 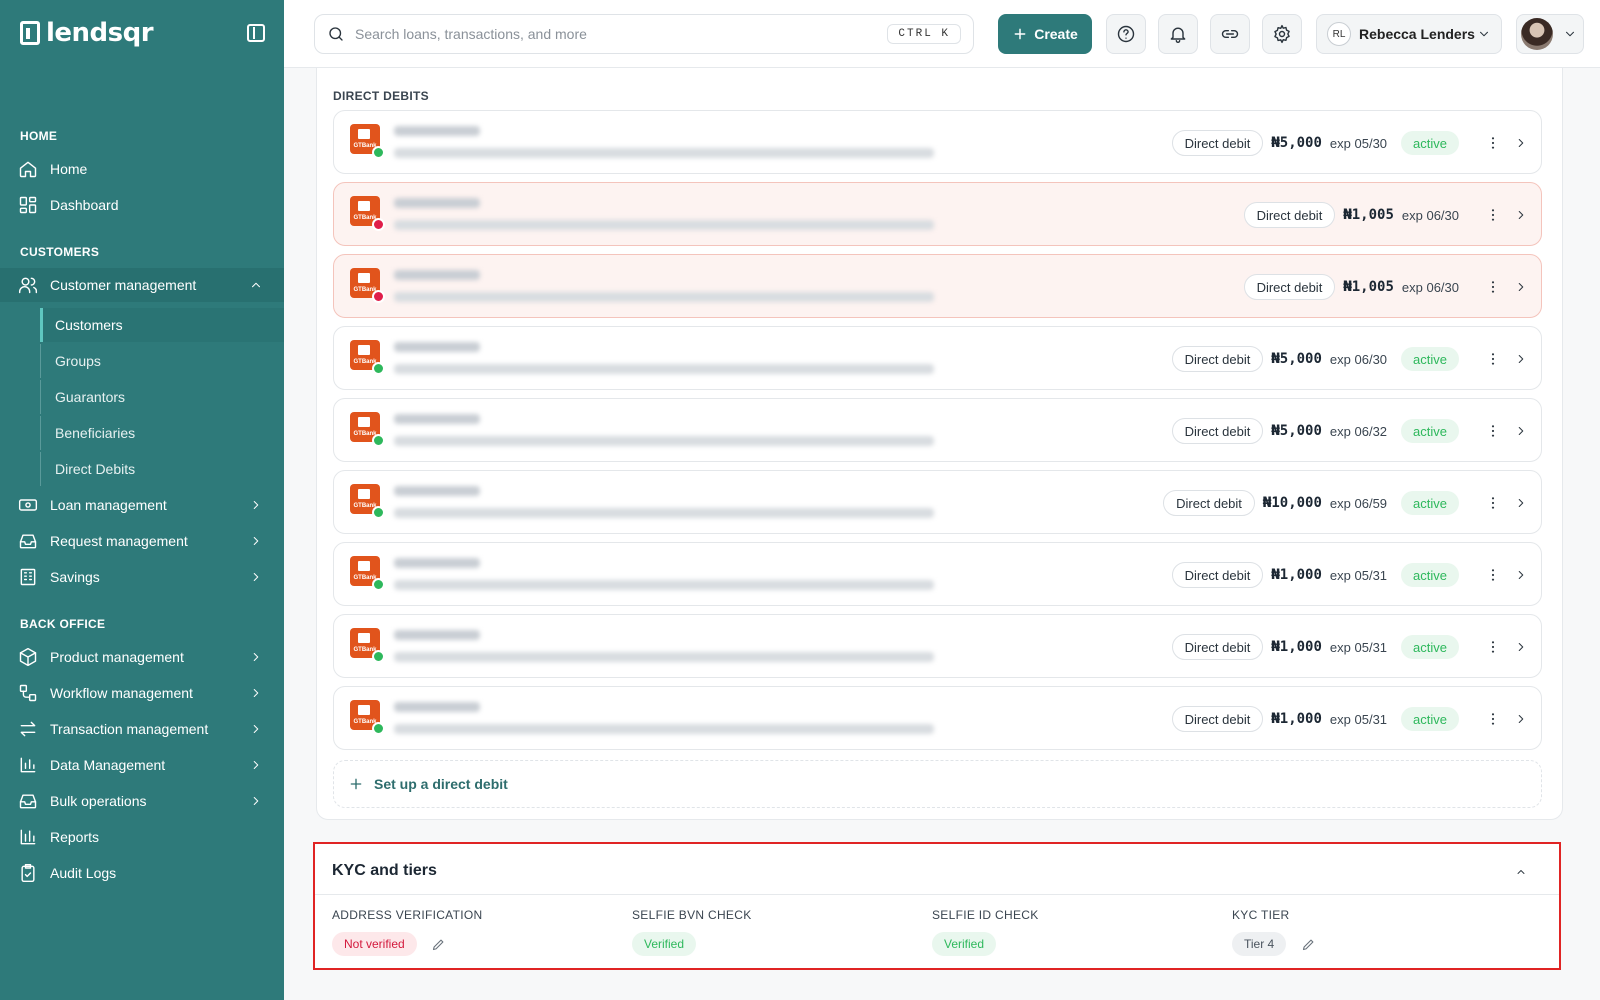 What do you see at coordinates (1368, 215) in the screenshot?
I see `debit-amount: ₦1,005` at bounding box center [1368, 215].